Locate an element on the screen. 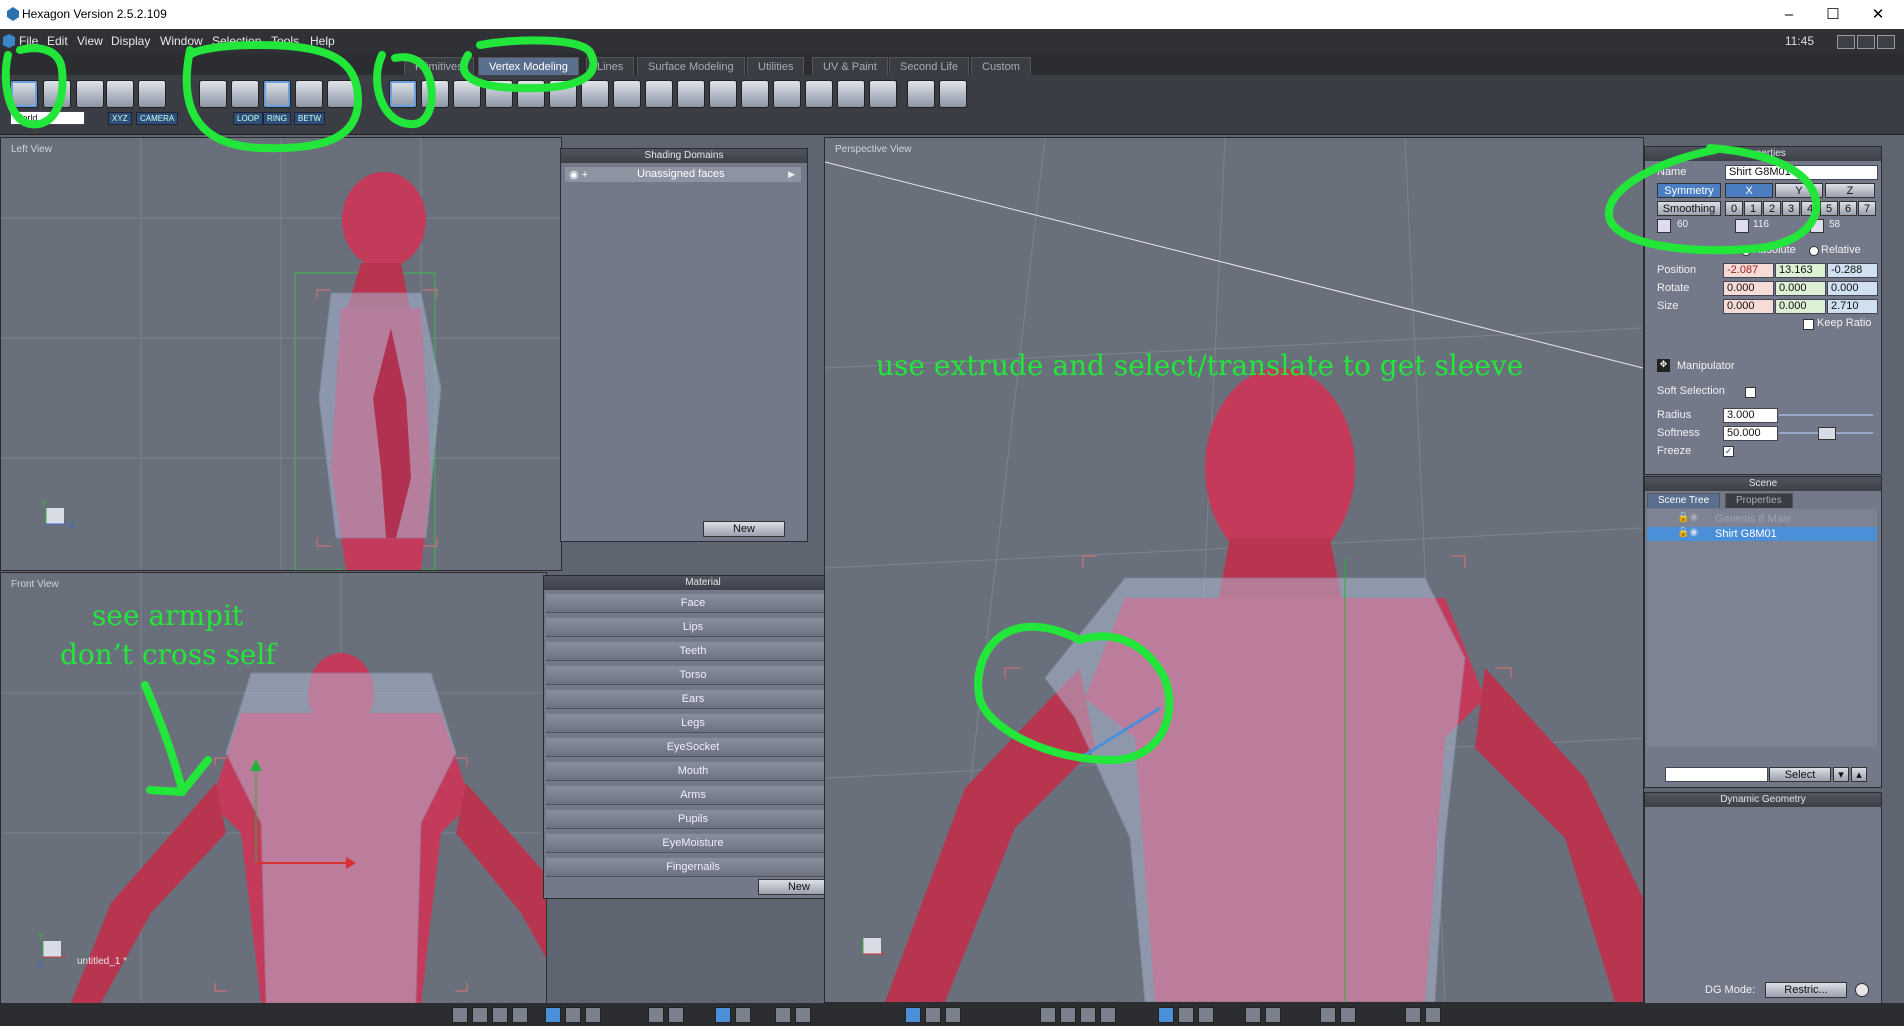 The height and width of the screenshot is (1026, 1904). menu-selection: Selection is located at coordinates (236, 41).